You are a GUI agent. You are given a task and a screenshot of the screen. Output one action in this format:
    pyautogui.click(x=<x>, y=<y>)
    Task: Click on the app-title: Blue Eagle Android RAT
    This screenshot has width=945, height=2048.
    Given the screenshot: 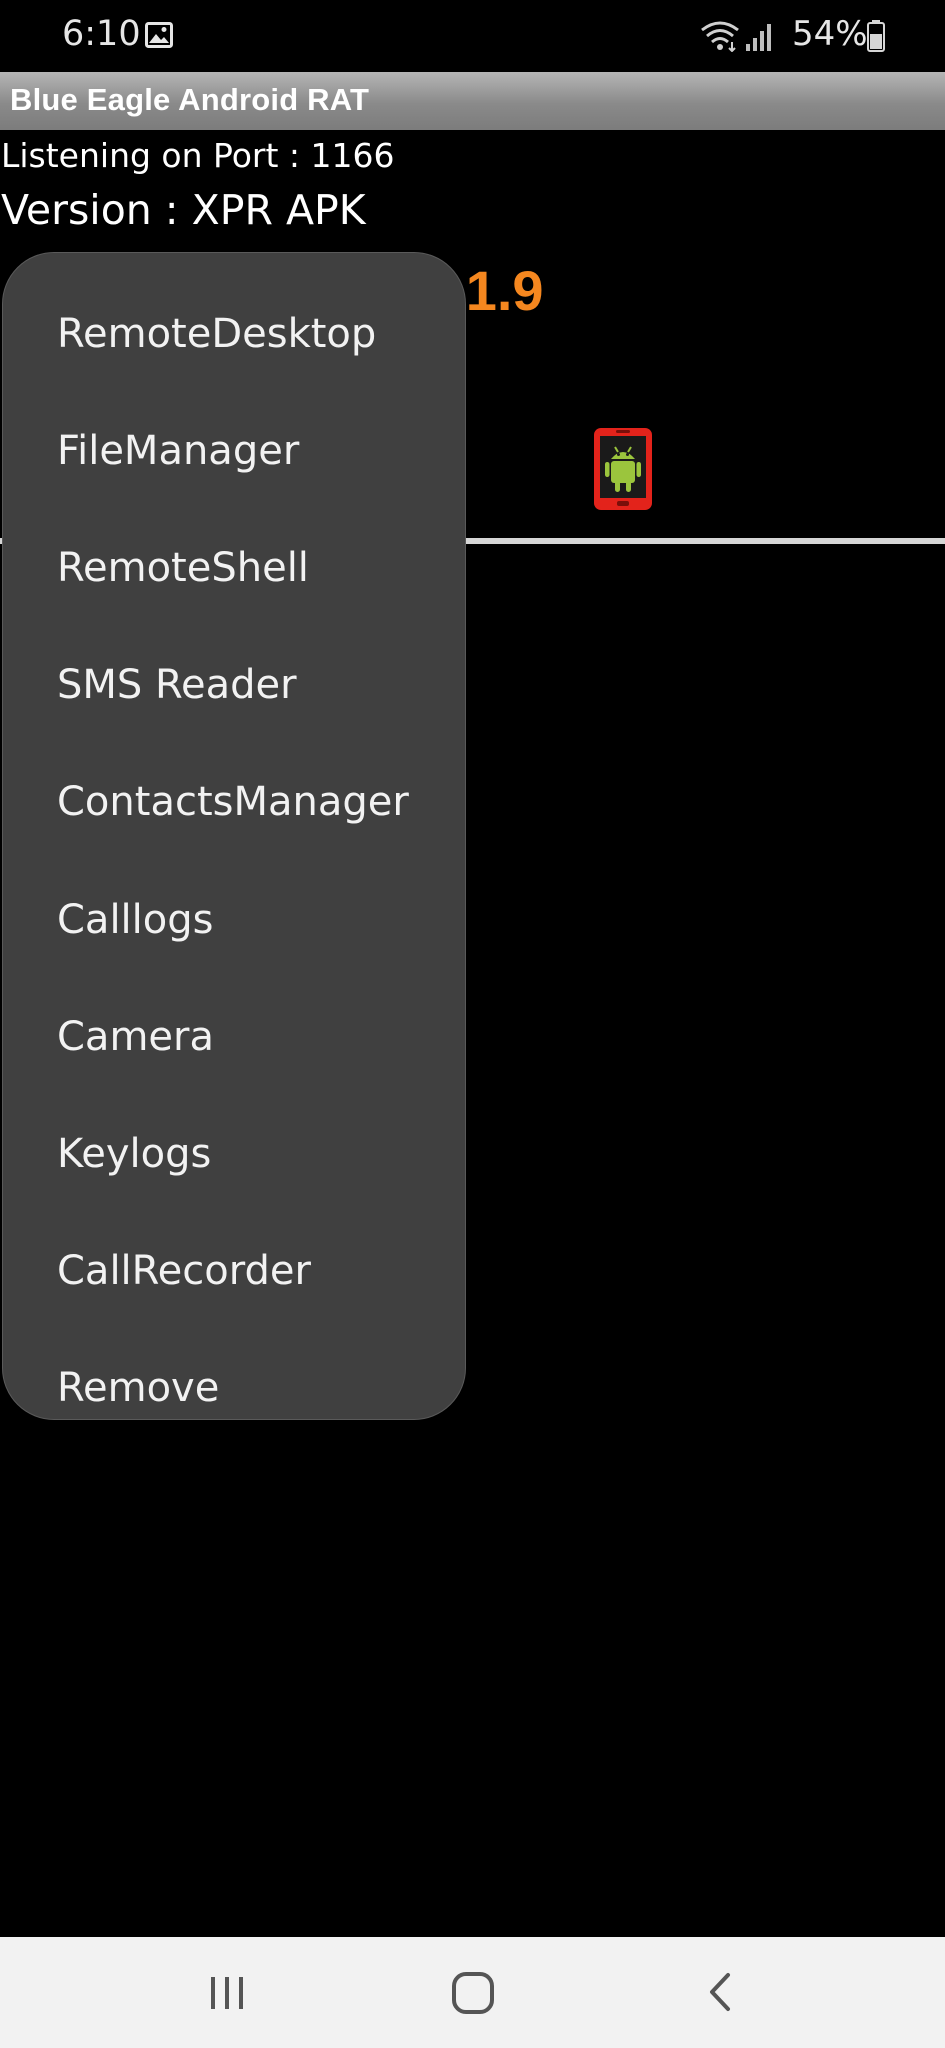 What is the action you would take?
    pyautogui.click(x=190, y=99)
    